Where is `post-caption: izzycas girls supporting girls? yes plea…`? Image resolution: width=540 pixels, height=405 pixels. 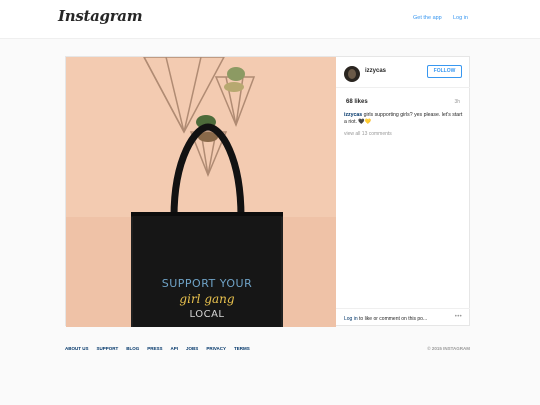
post-caption: izzycas girls supporting girls? yes plea… is located at coordinates (404, 119).